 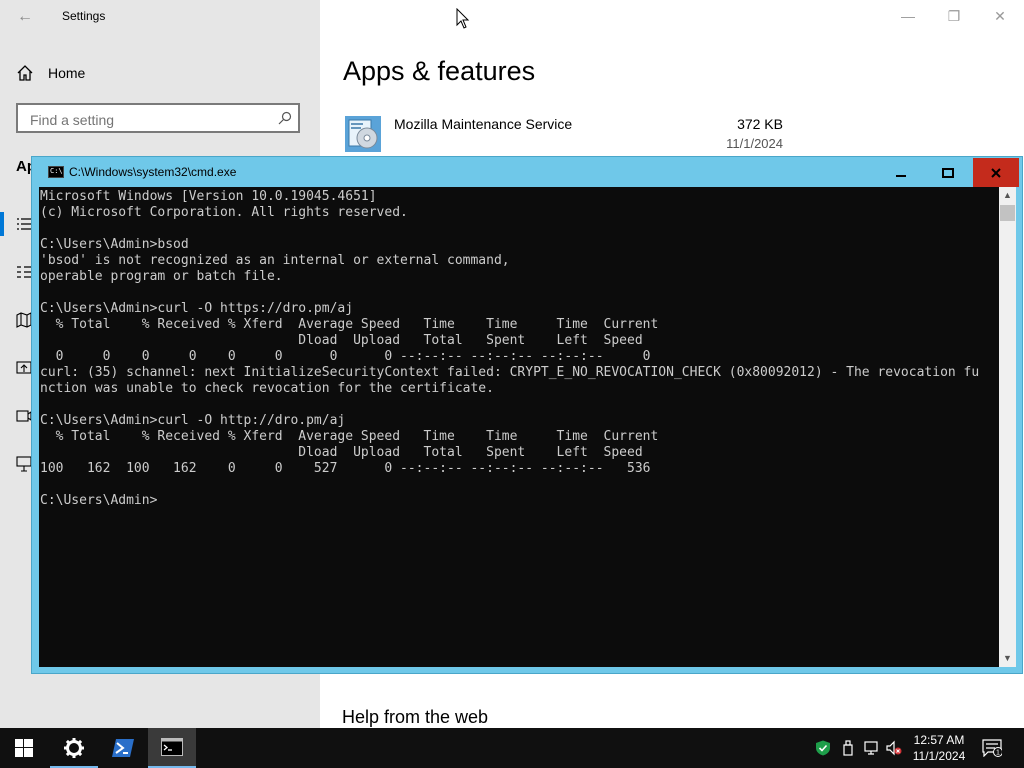 I want to click on taskbar-settings-app, so click(x=74, y=748).